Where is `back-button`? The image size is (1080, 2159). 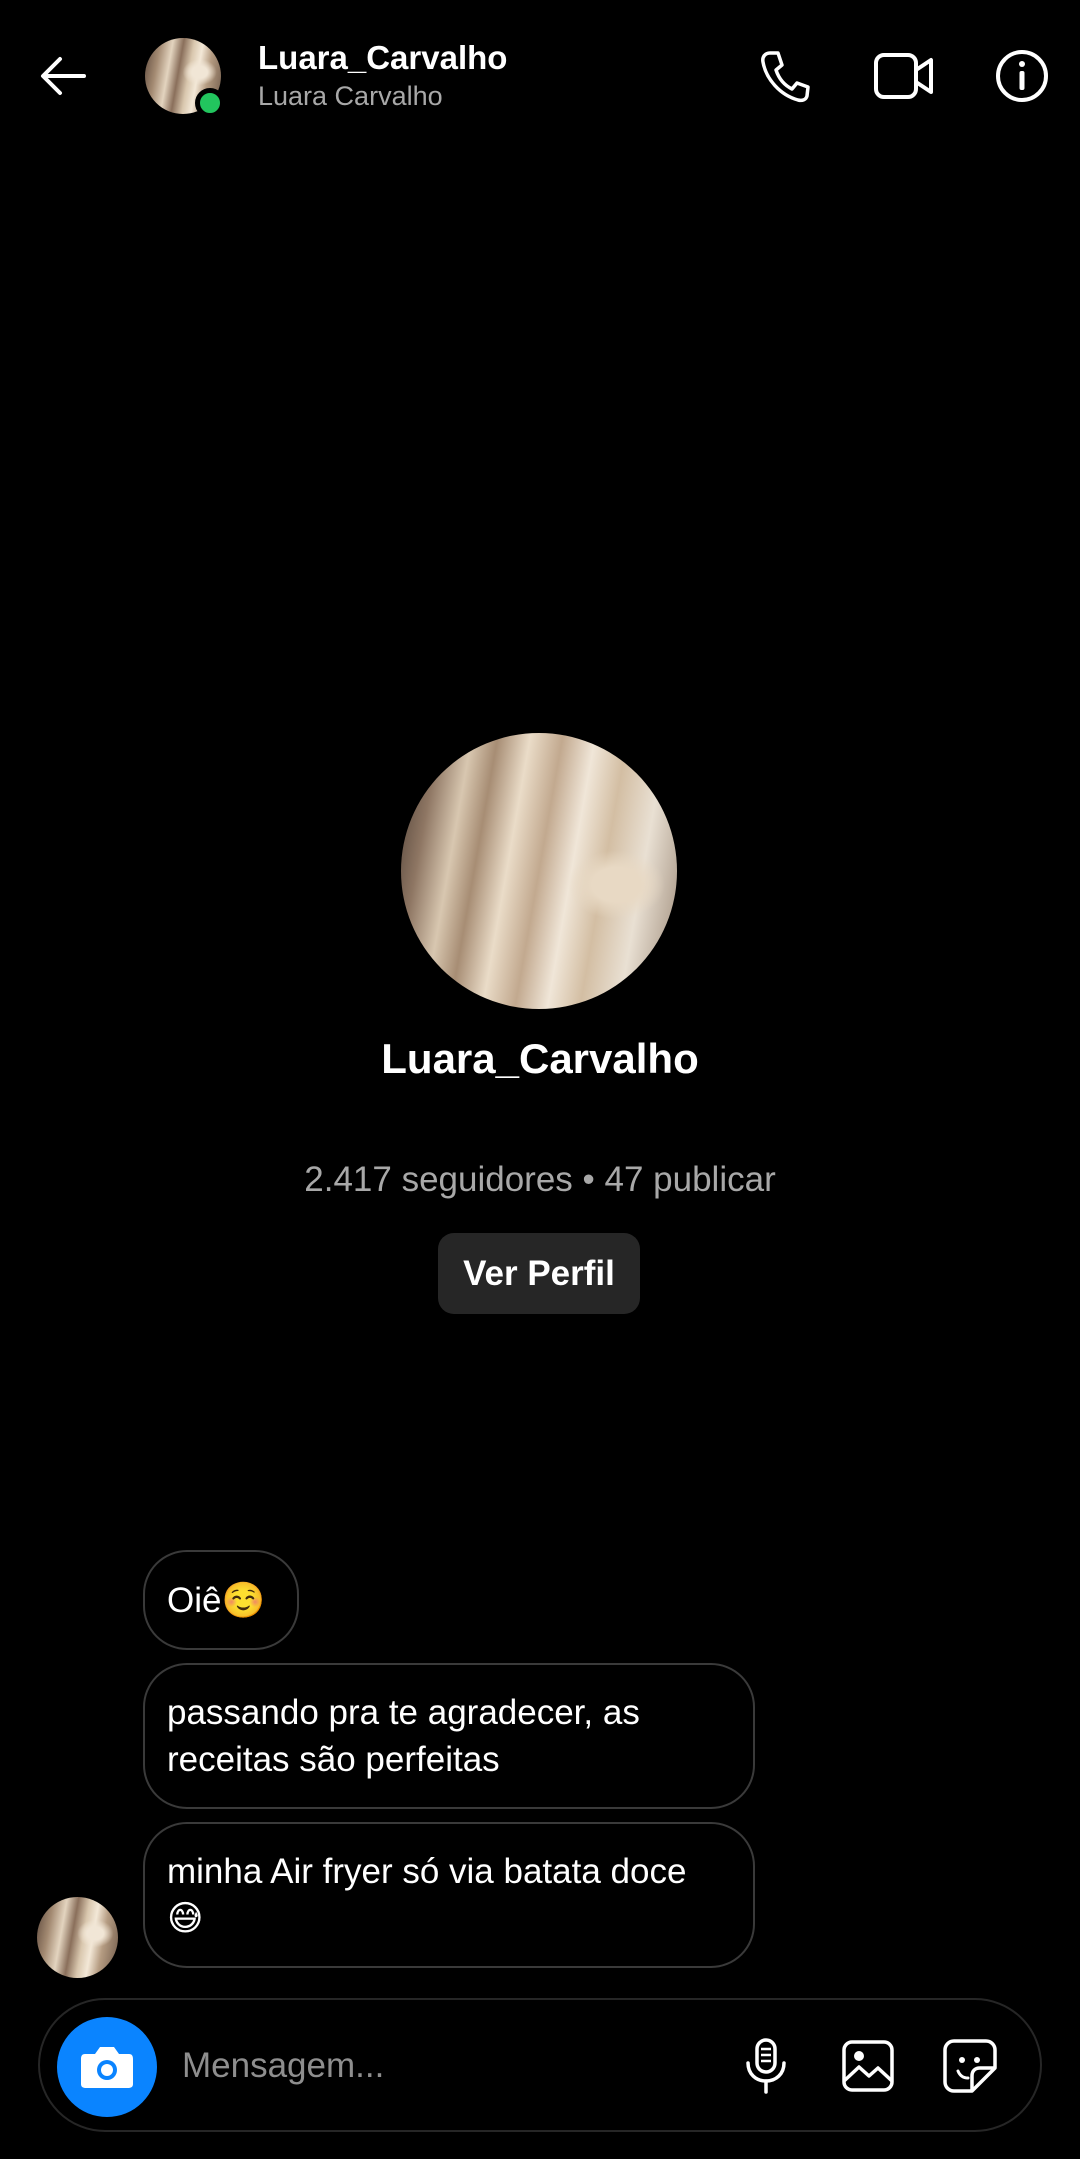
back-button is located at coordinates (63, 76).